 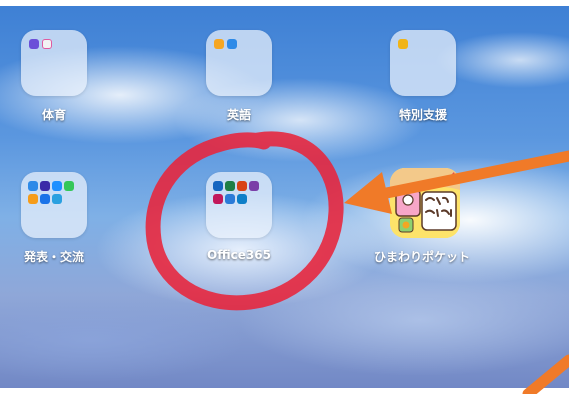 I want to click on folder-label-tokubetsu-shien: 特別支援, so click(x=422, y=115).